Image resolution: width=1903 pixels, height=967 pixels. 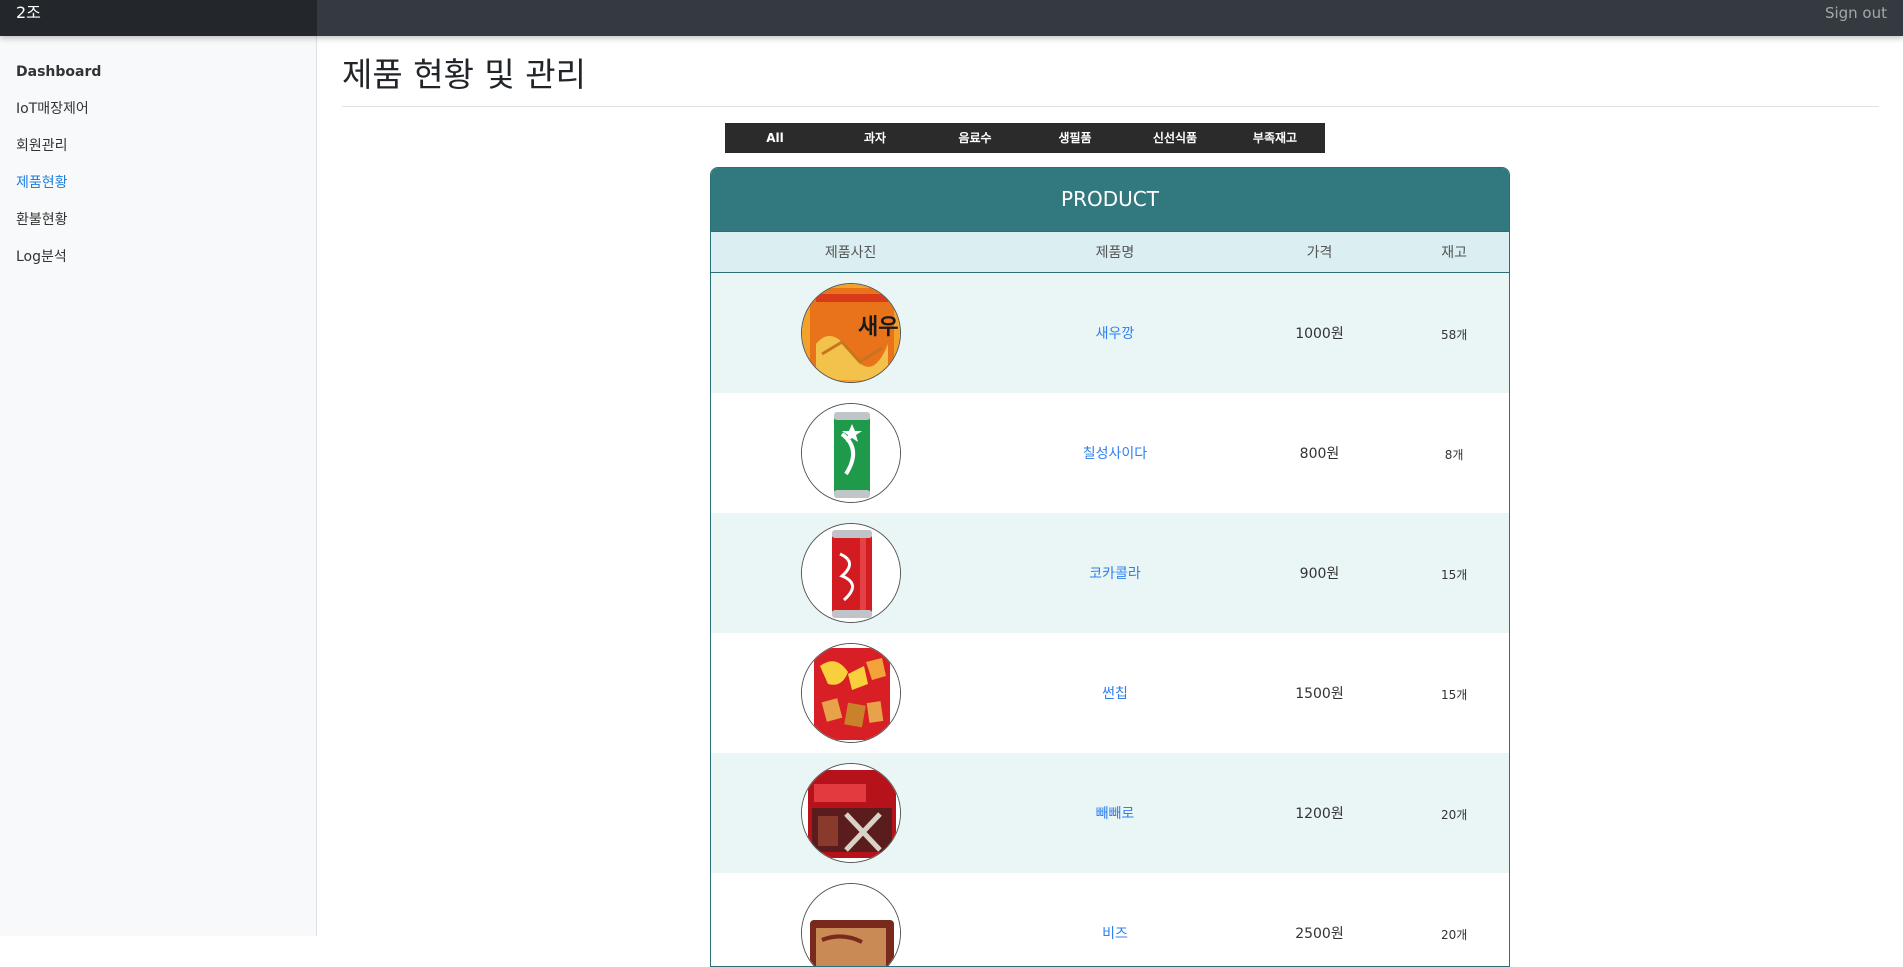 I want to click on product-image-pepero-box, so click(x=850, y=813).